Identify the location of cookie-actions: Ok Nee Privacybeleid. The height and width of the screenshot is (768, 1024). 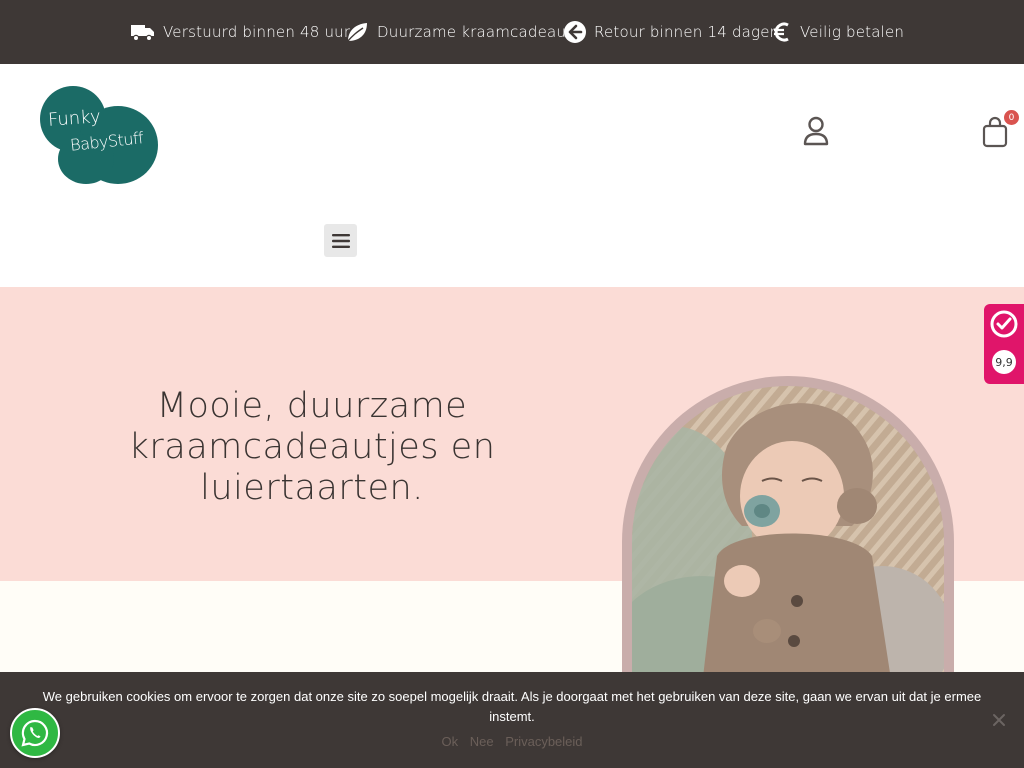
(512, 741).